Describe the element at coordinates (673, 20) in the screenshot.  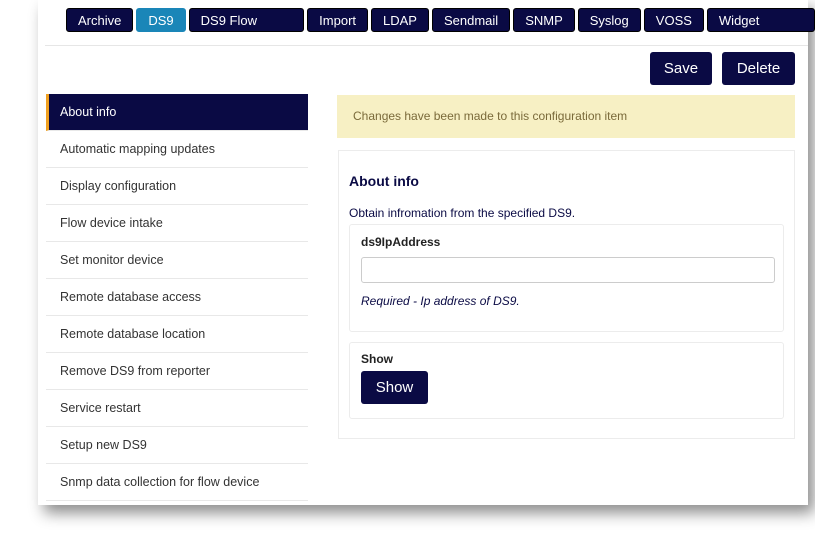
I see `tab-voss: VOSS` at that location.